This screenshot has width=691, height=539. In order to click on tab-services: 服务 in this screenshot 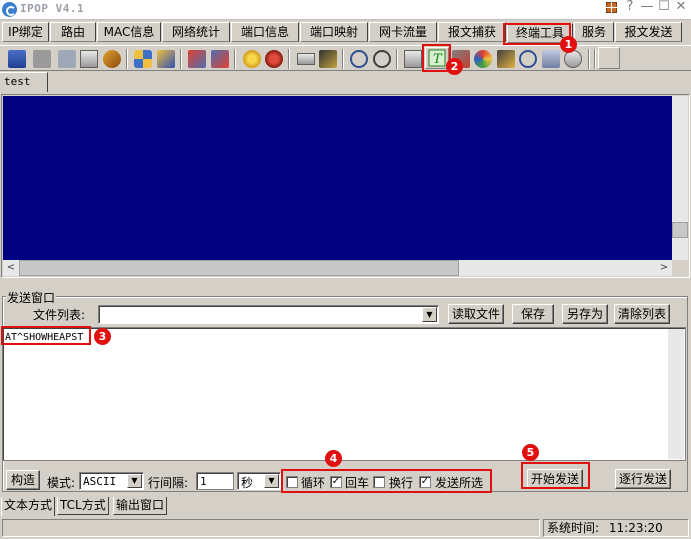, I will do `click(594, 32)`.